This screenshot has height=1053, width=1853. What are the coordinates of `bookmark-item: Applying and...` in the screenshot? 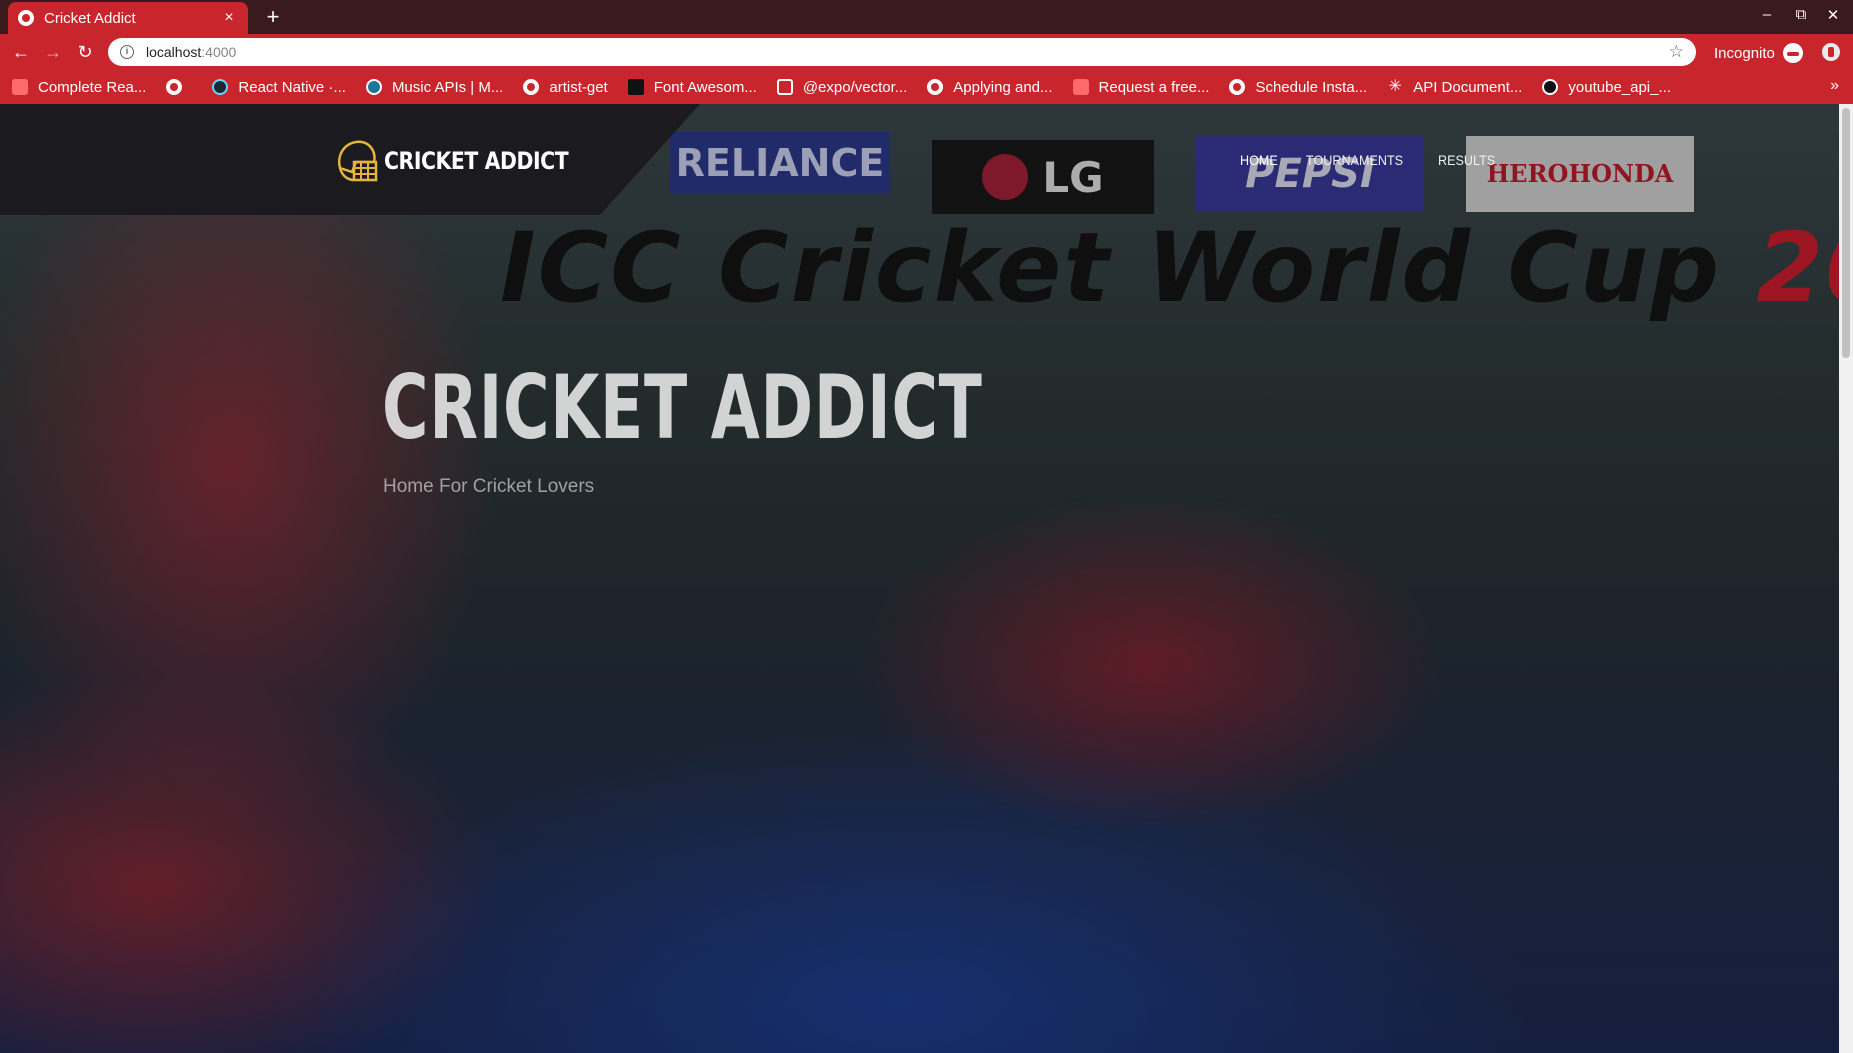 It's located at (990, 87).